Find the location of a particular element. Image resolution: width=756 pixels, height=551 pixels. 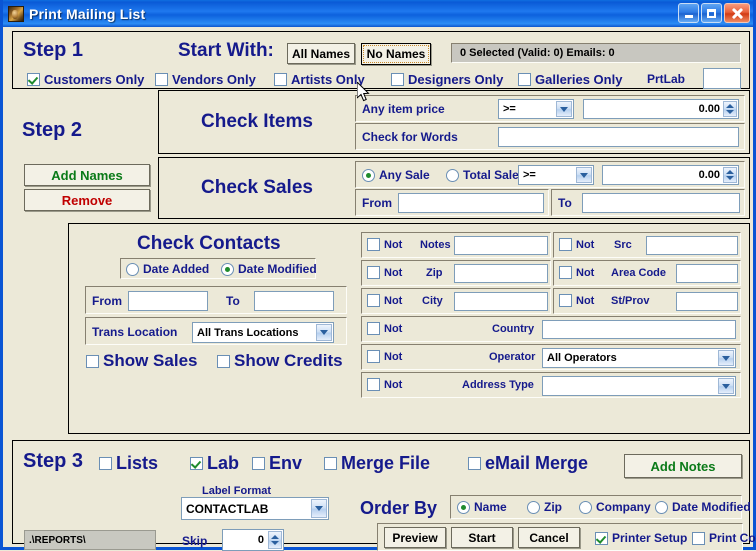

email-merge-checkbox is located at coordinates (474, 463).